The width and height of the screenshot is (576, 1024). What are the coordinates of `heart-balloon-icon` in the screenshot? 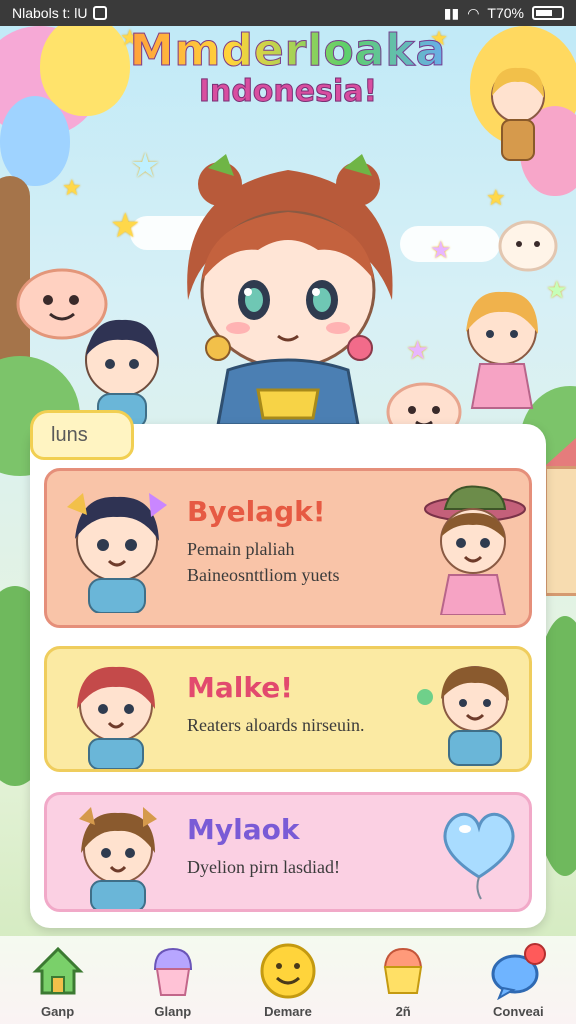 It's located at (479, 856).